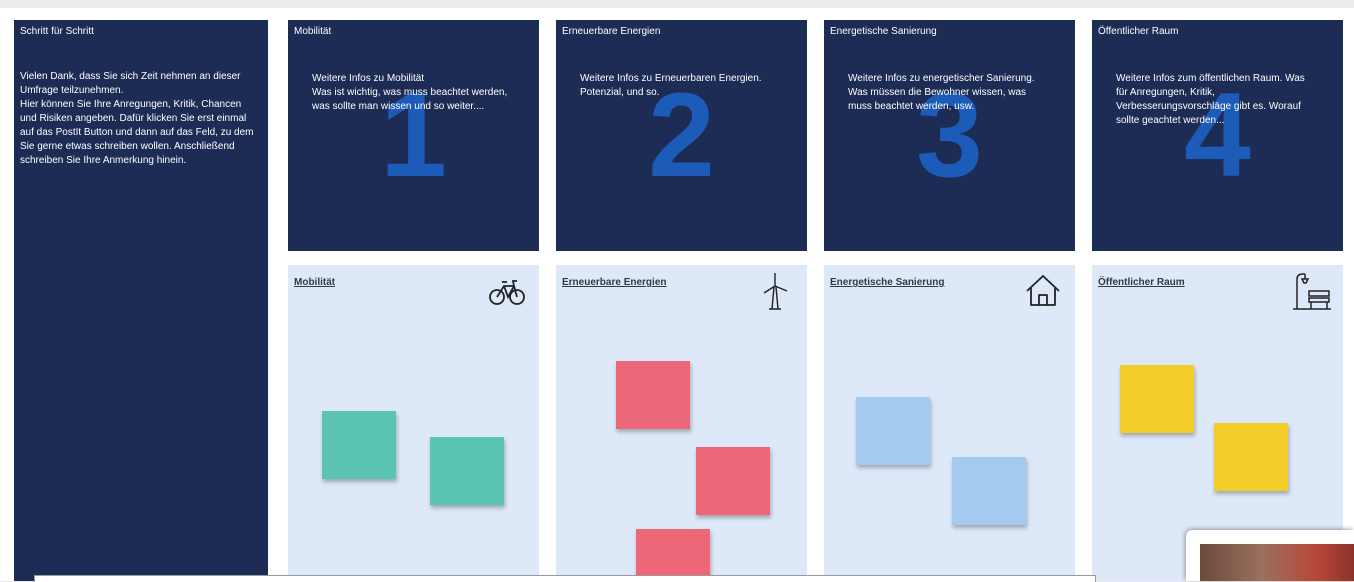 This screenshot has width=1354, height=582. I want to click on house-icon, so click(1043, 290).